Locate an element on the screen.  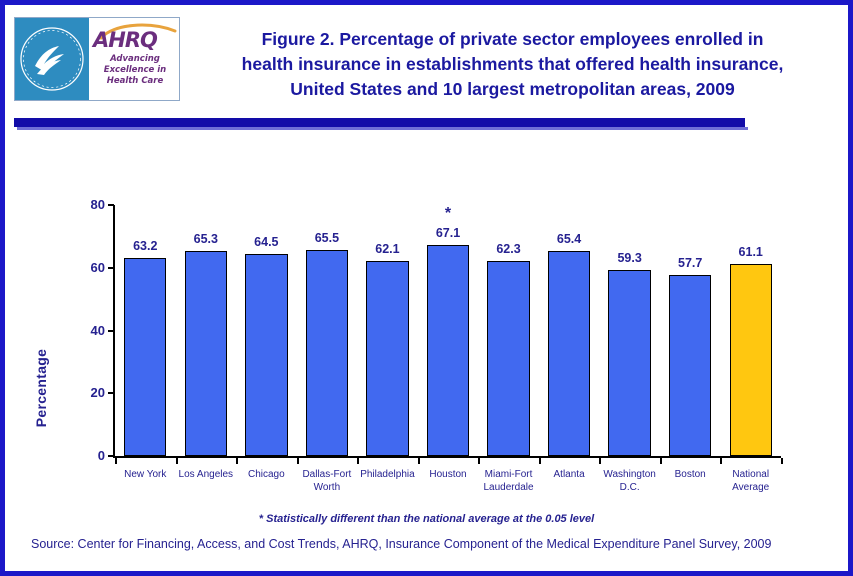
ahrq-tagline-line-1: Advancing is located at coordinates (135, 59).